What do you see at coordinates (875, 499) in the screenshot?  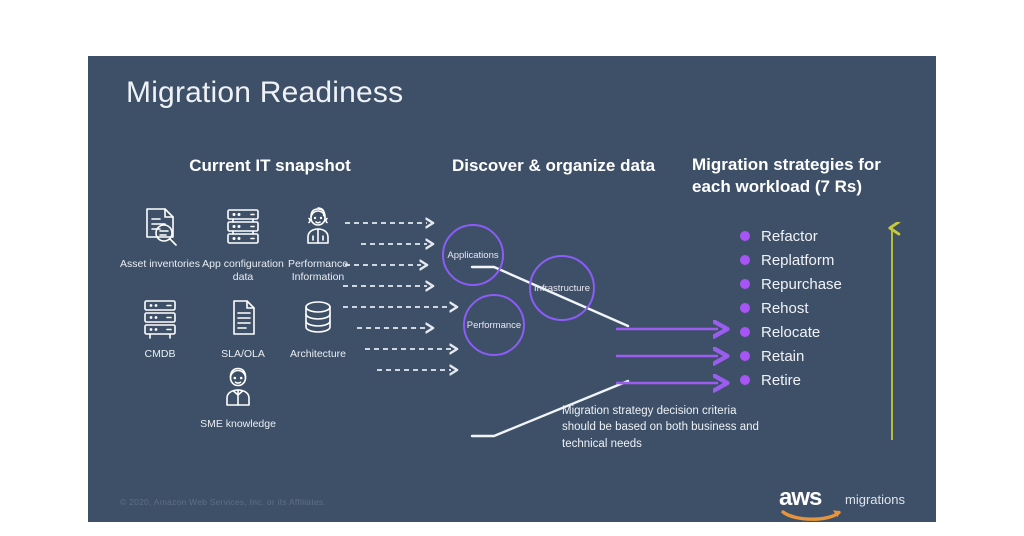 I see `aws-logo-suffix: migrations` at bounding box center [875, 499].